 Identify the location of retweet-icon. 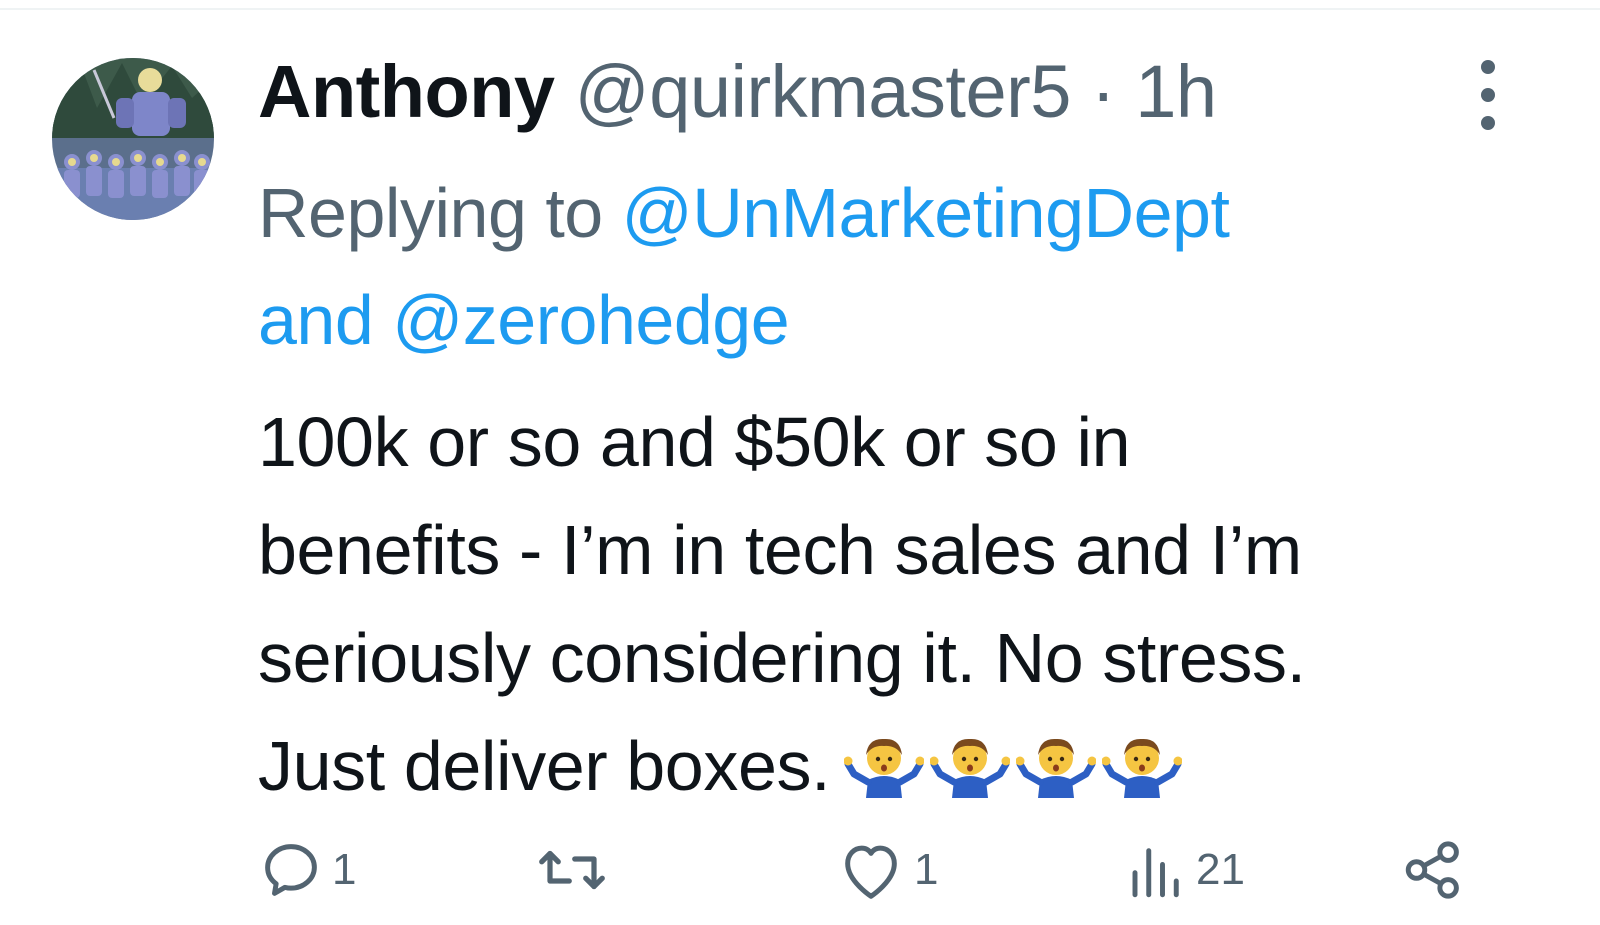
(572, 870).